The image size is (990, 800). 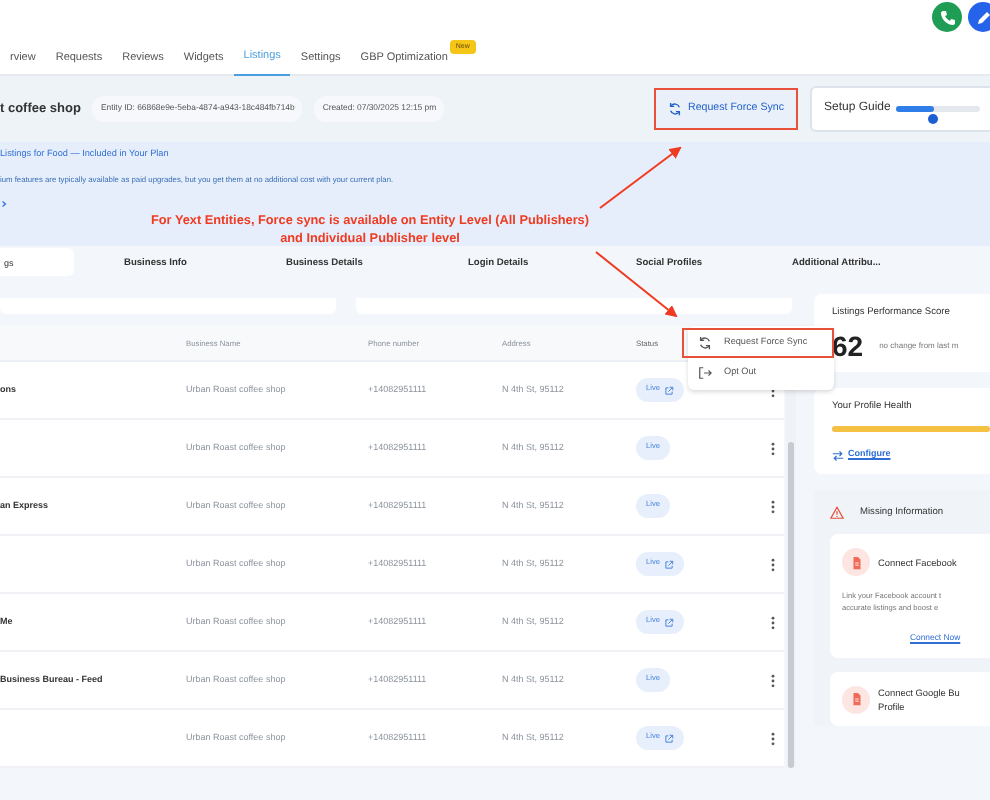 I want to click on chevron-icon, so click(x=4, y=203).